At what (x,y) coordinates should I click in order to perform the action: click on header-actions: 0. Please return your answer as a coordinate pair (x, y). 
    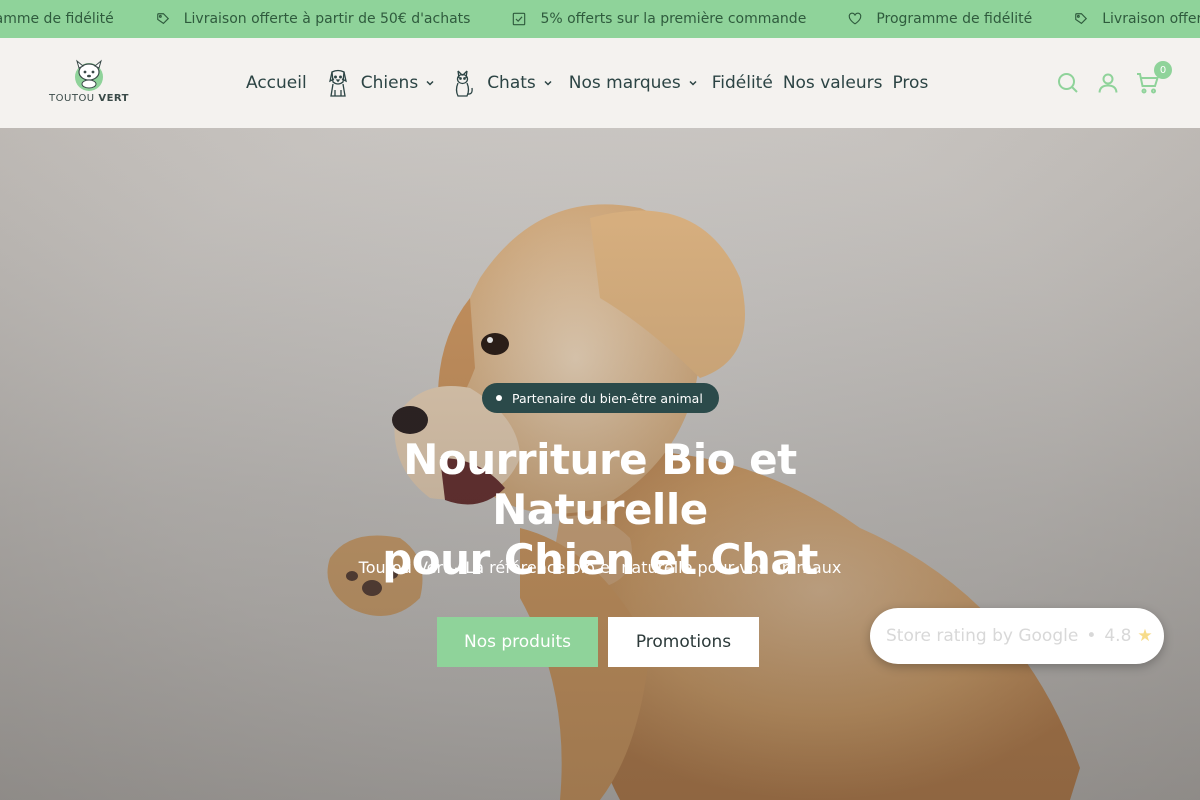
    Looking at the image, I should click on (1106, 83).